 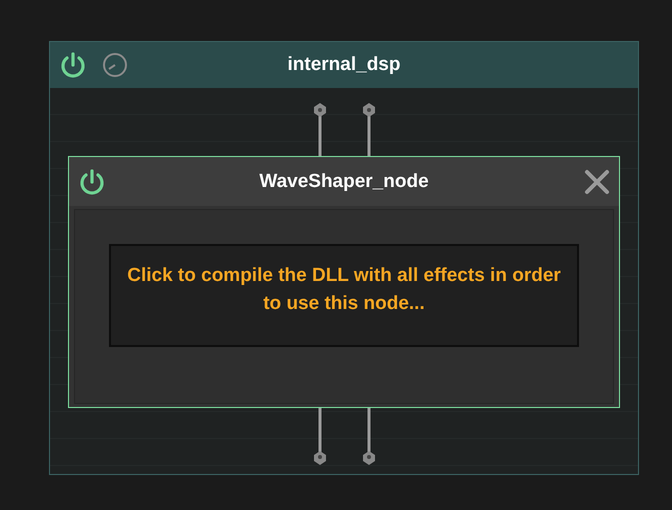 What do you see at coordinates (597, 182) in the screenshot?
I see `close-icon` at bounding box center [597, 182].